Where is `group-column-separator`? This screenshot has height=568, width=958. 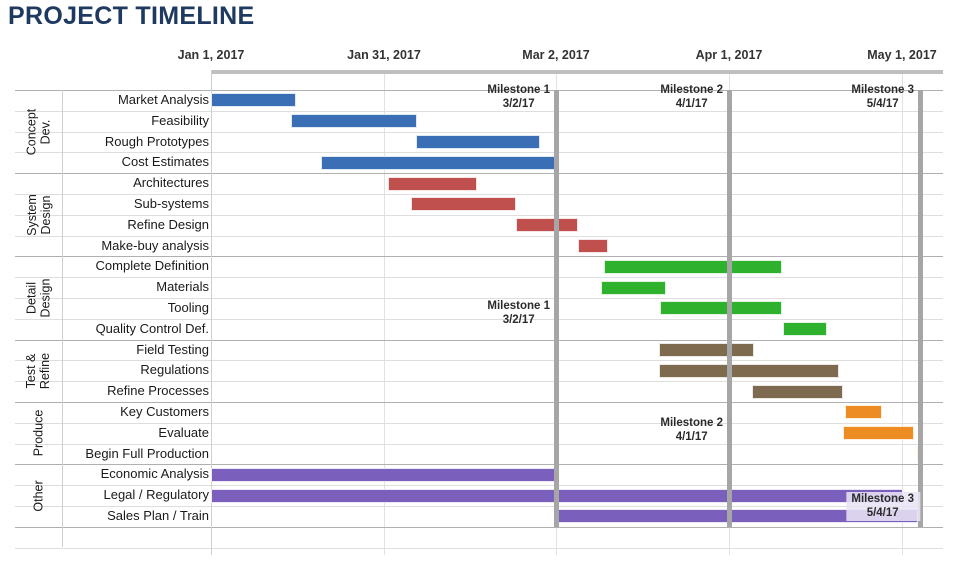
group-column-separator is located at coordinates (62, 318).